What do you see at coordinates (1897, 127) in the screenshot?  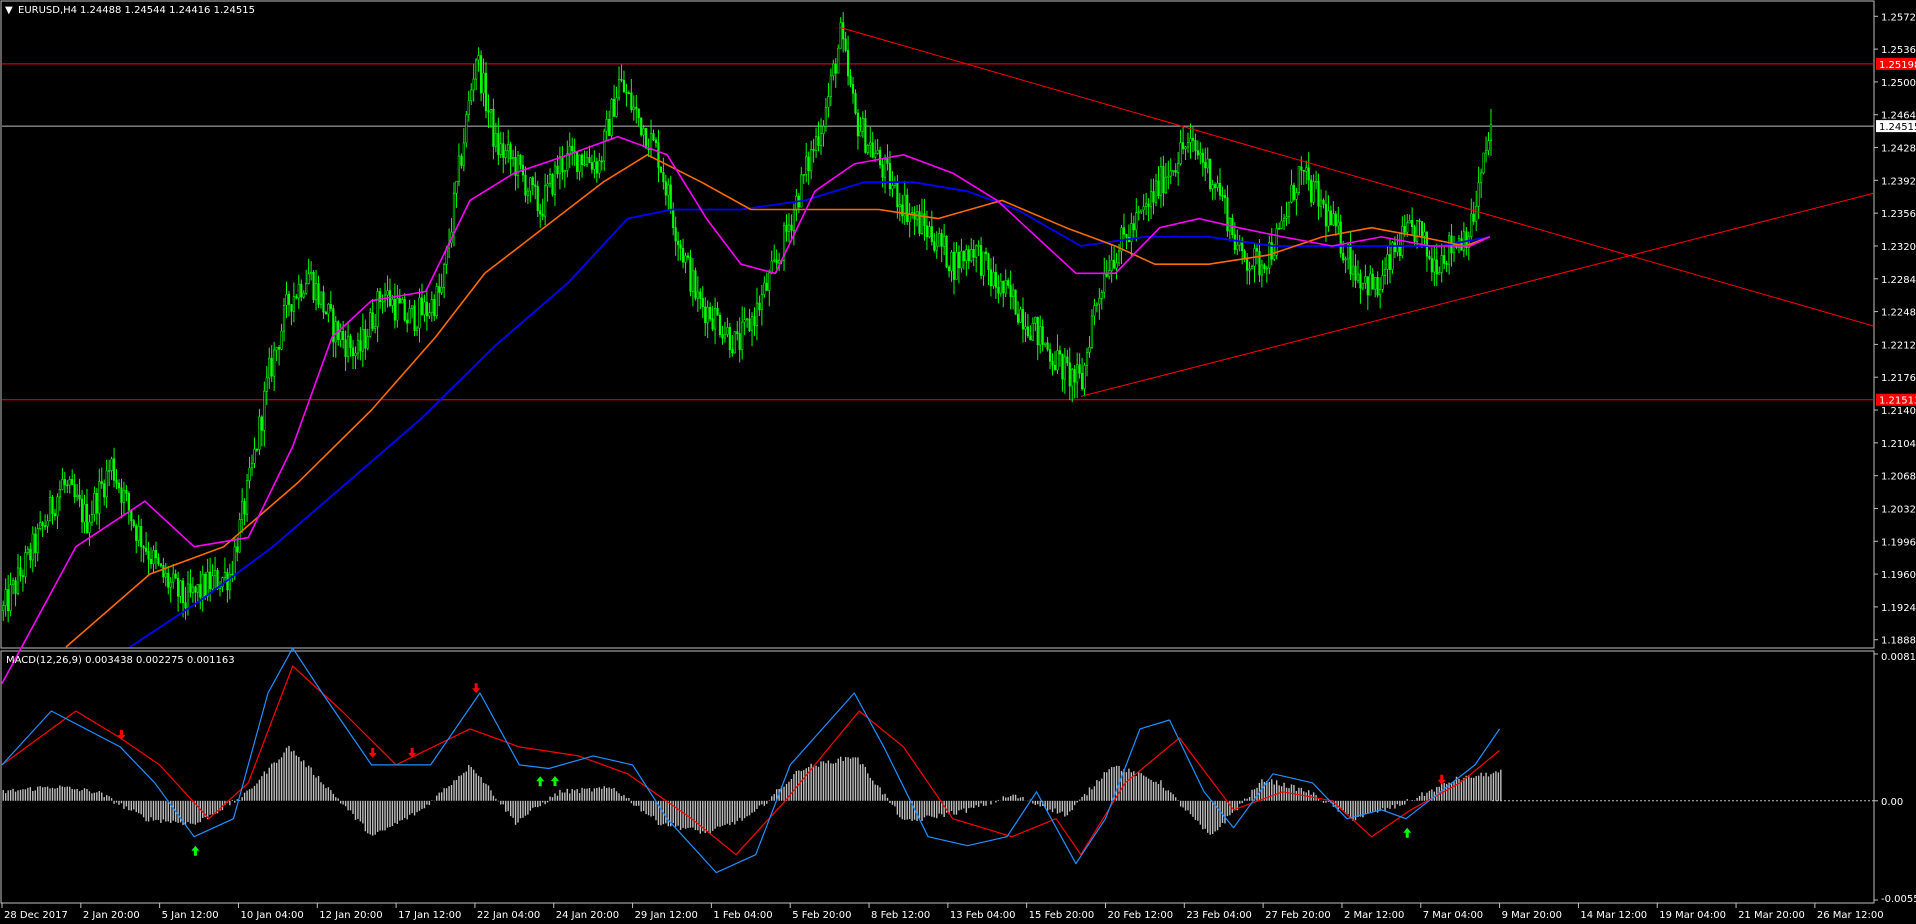 I see `current-price-tag-label: 1.24515` at bounding box center [1897, 127].